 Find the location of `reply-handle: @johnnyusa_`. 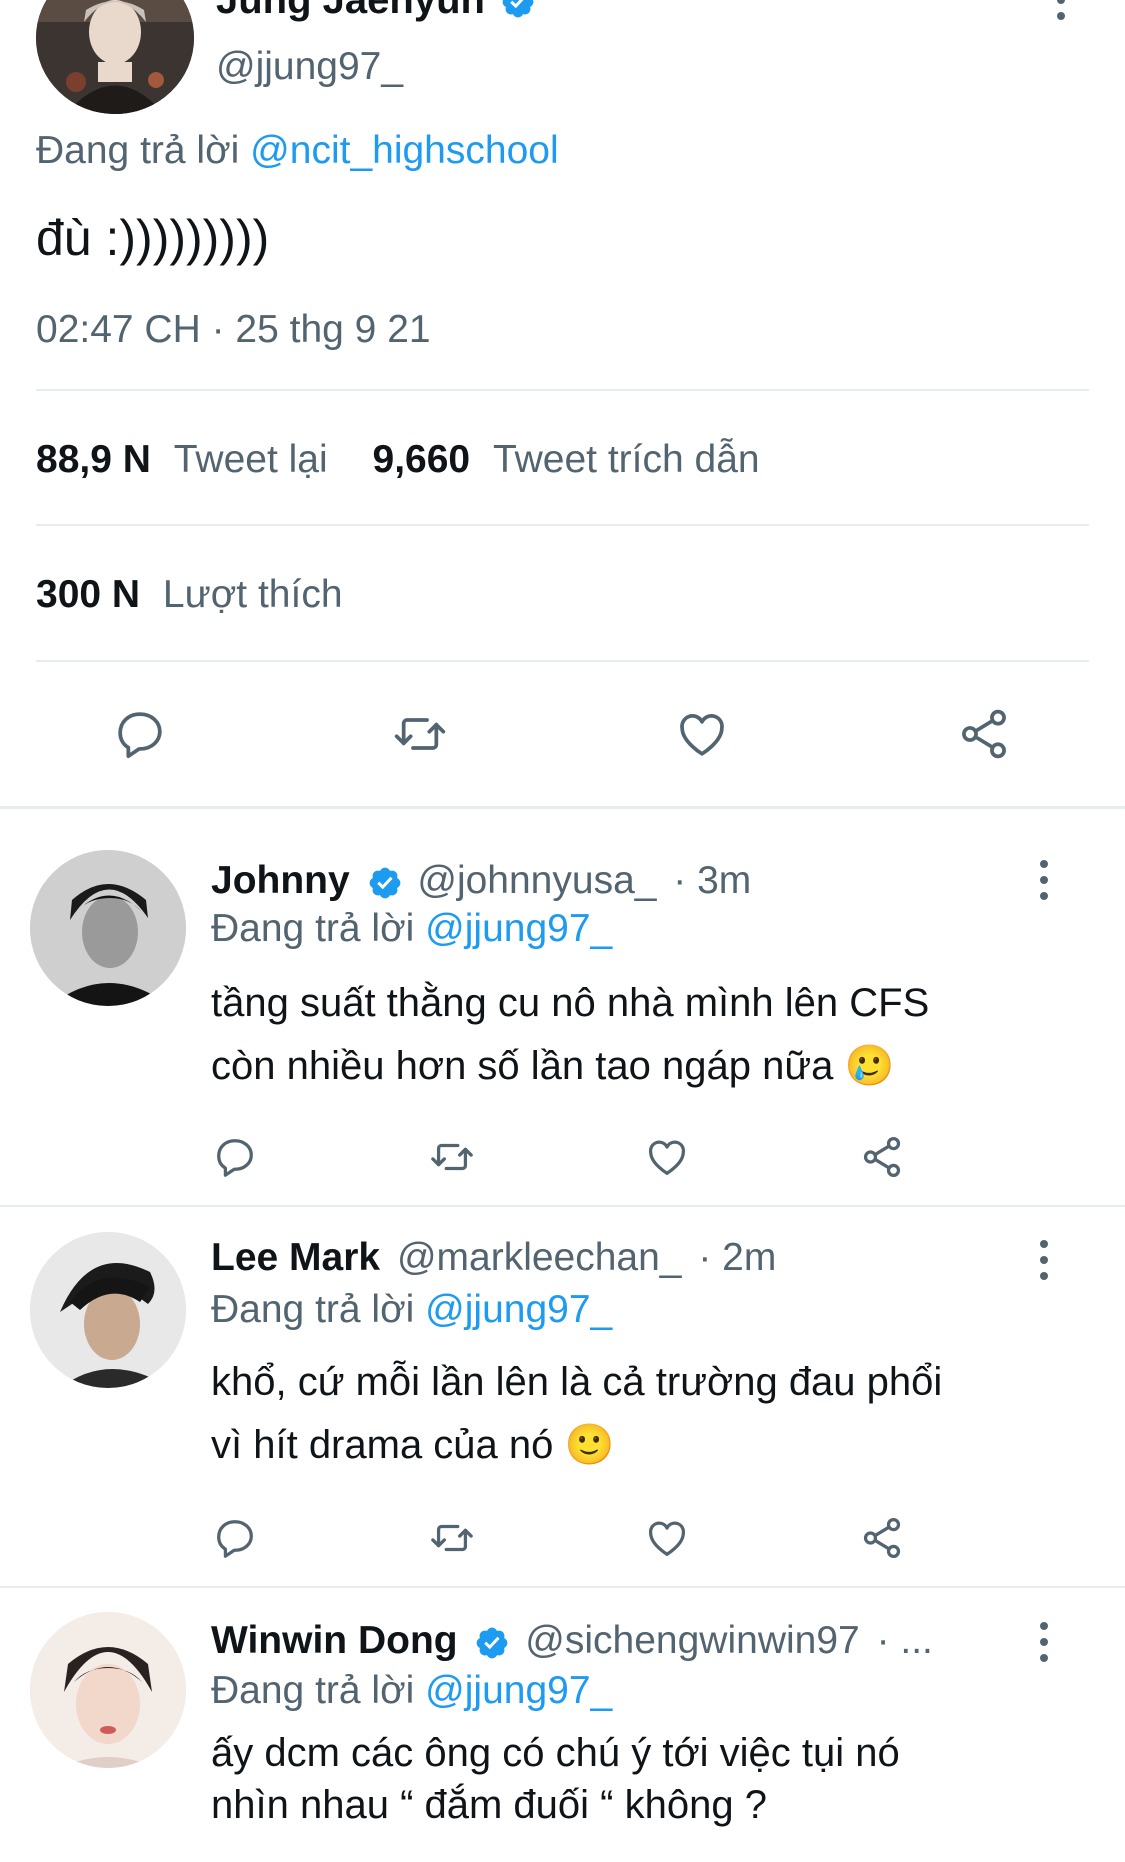

reply-handle: @johnnyusa_ is located at coordinates (536, 880).